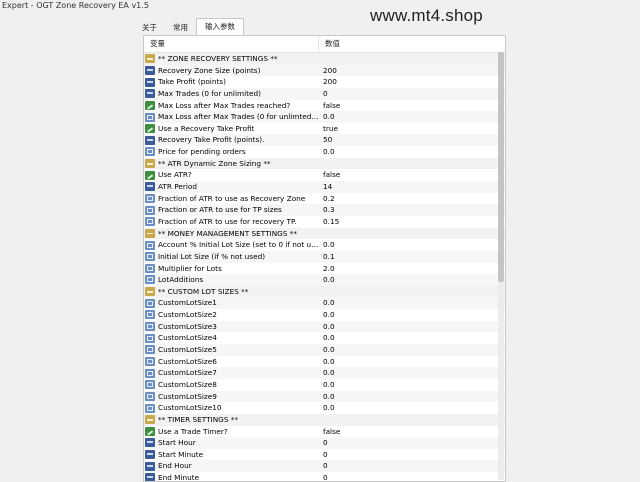 This screenshot has height=482, width=640. Describe the element at coordinates (231, 350) in the screenshot. I see `parameter-name-cell: CustomLotSize5` at that location.